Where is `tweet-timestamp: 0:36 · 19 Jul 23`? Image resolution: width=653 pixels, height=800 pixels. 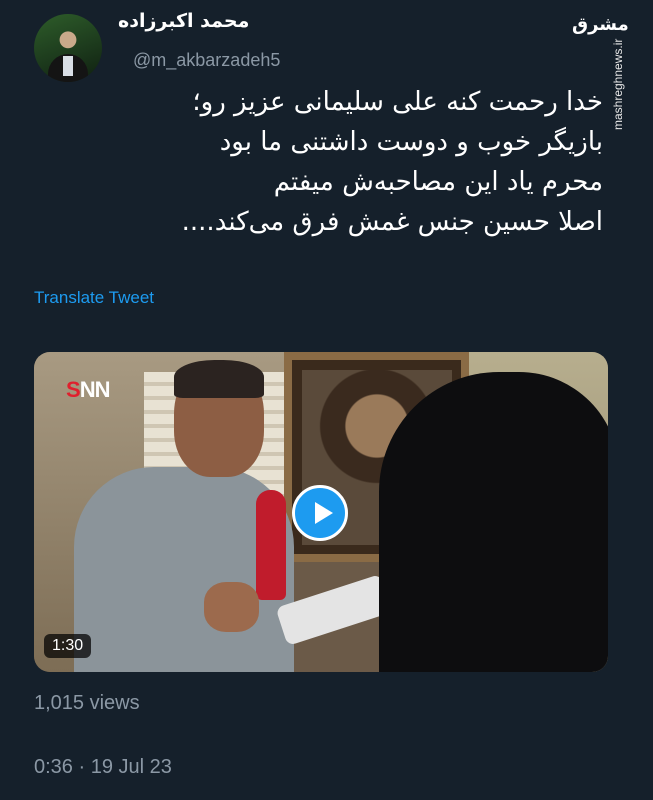 tweet-timestamp: 0:36 · 19 Jul 23 is located at coordinates (103, 767).